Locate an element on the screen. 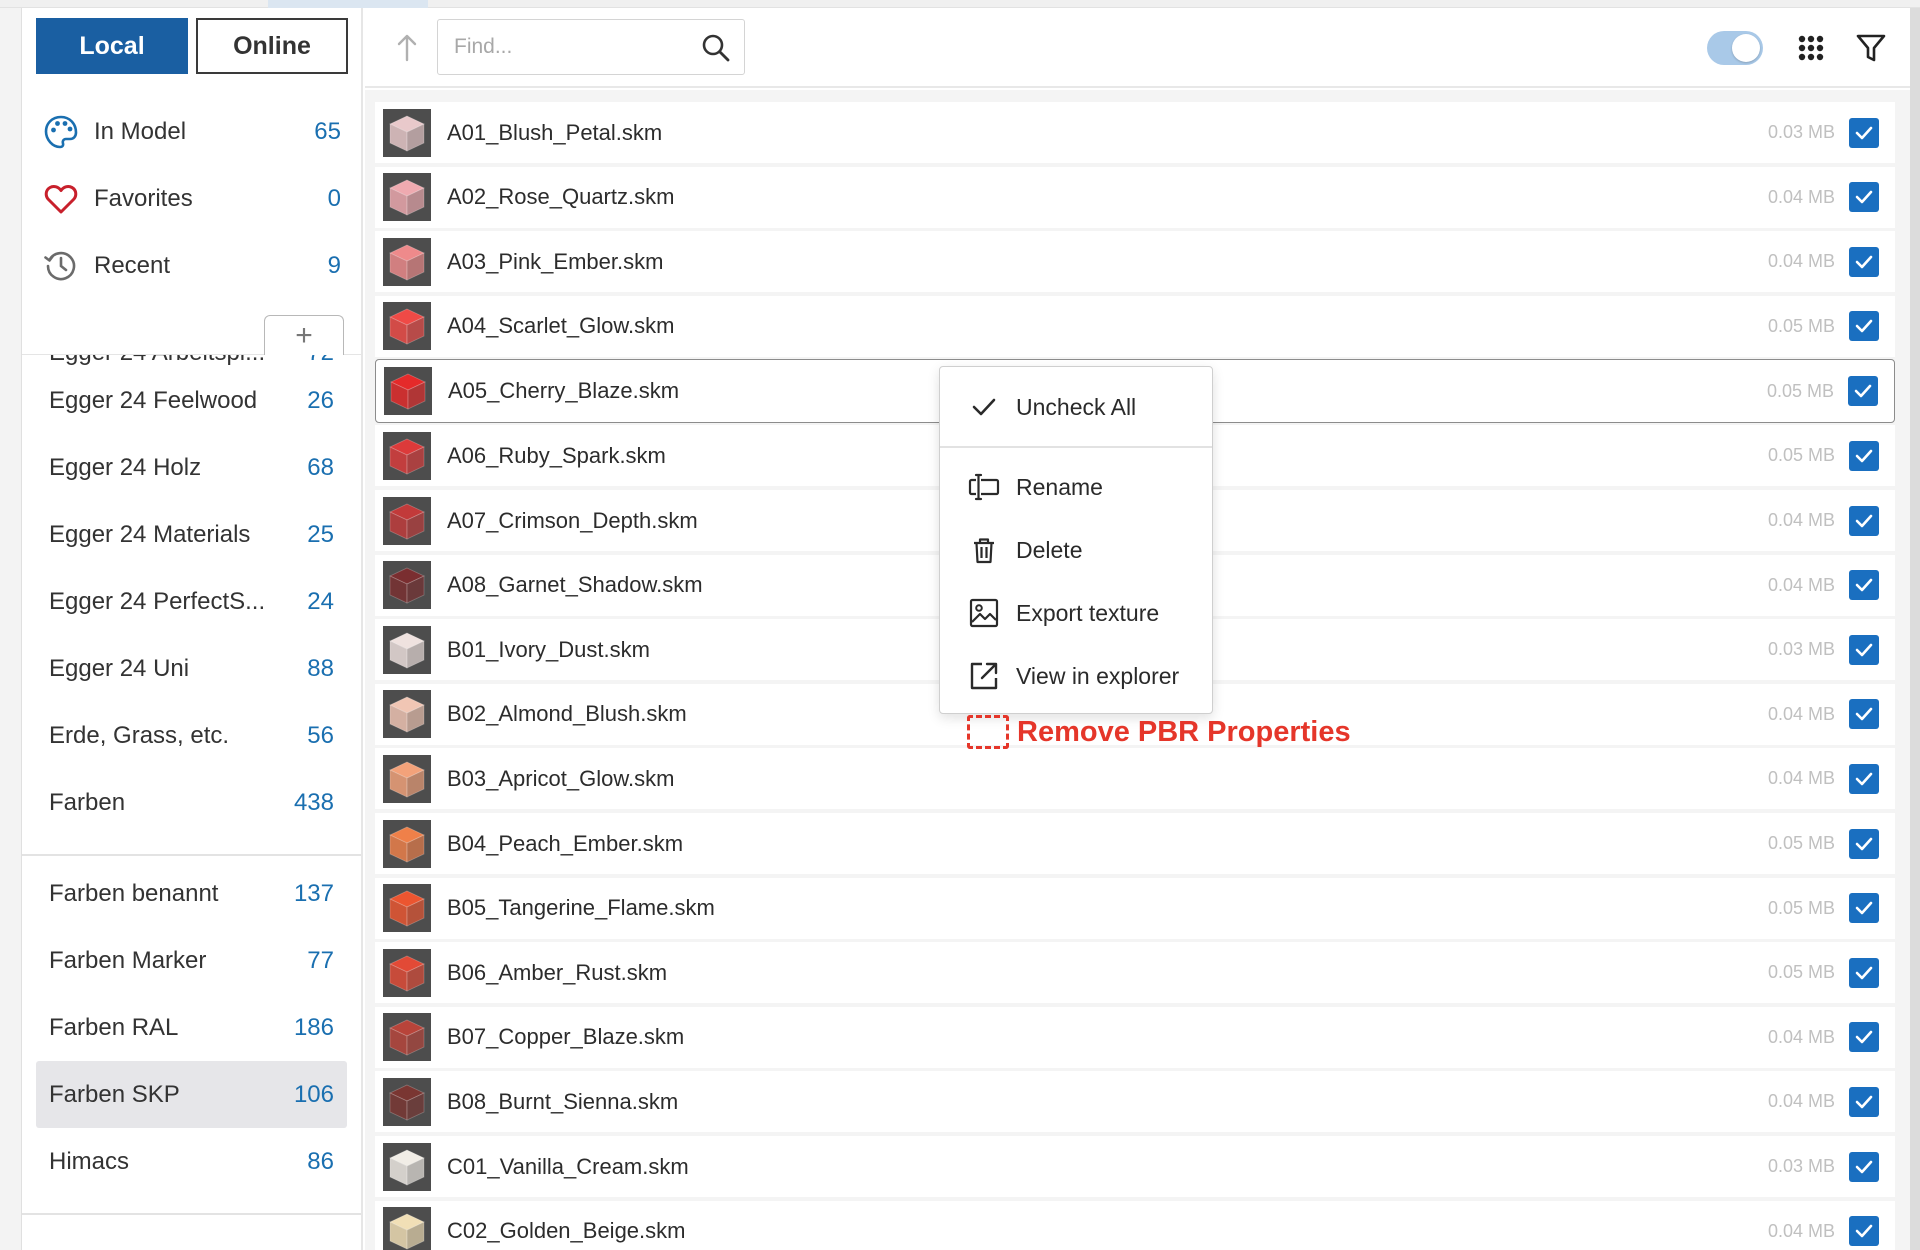 Image resolution: width=1920 pixels, height=1250 pixels. export-texture-menu-item: Export texture is located at coordinates (1076, 613).